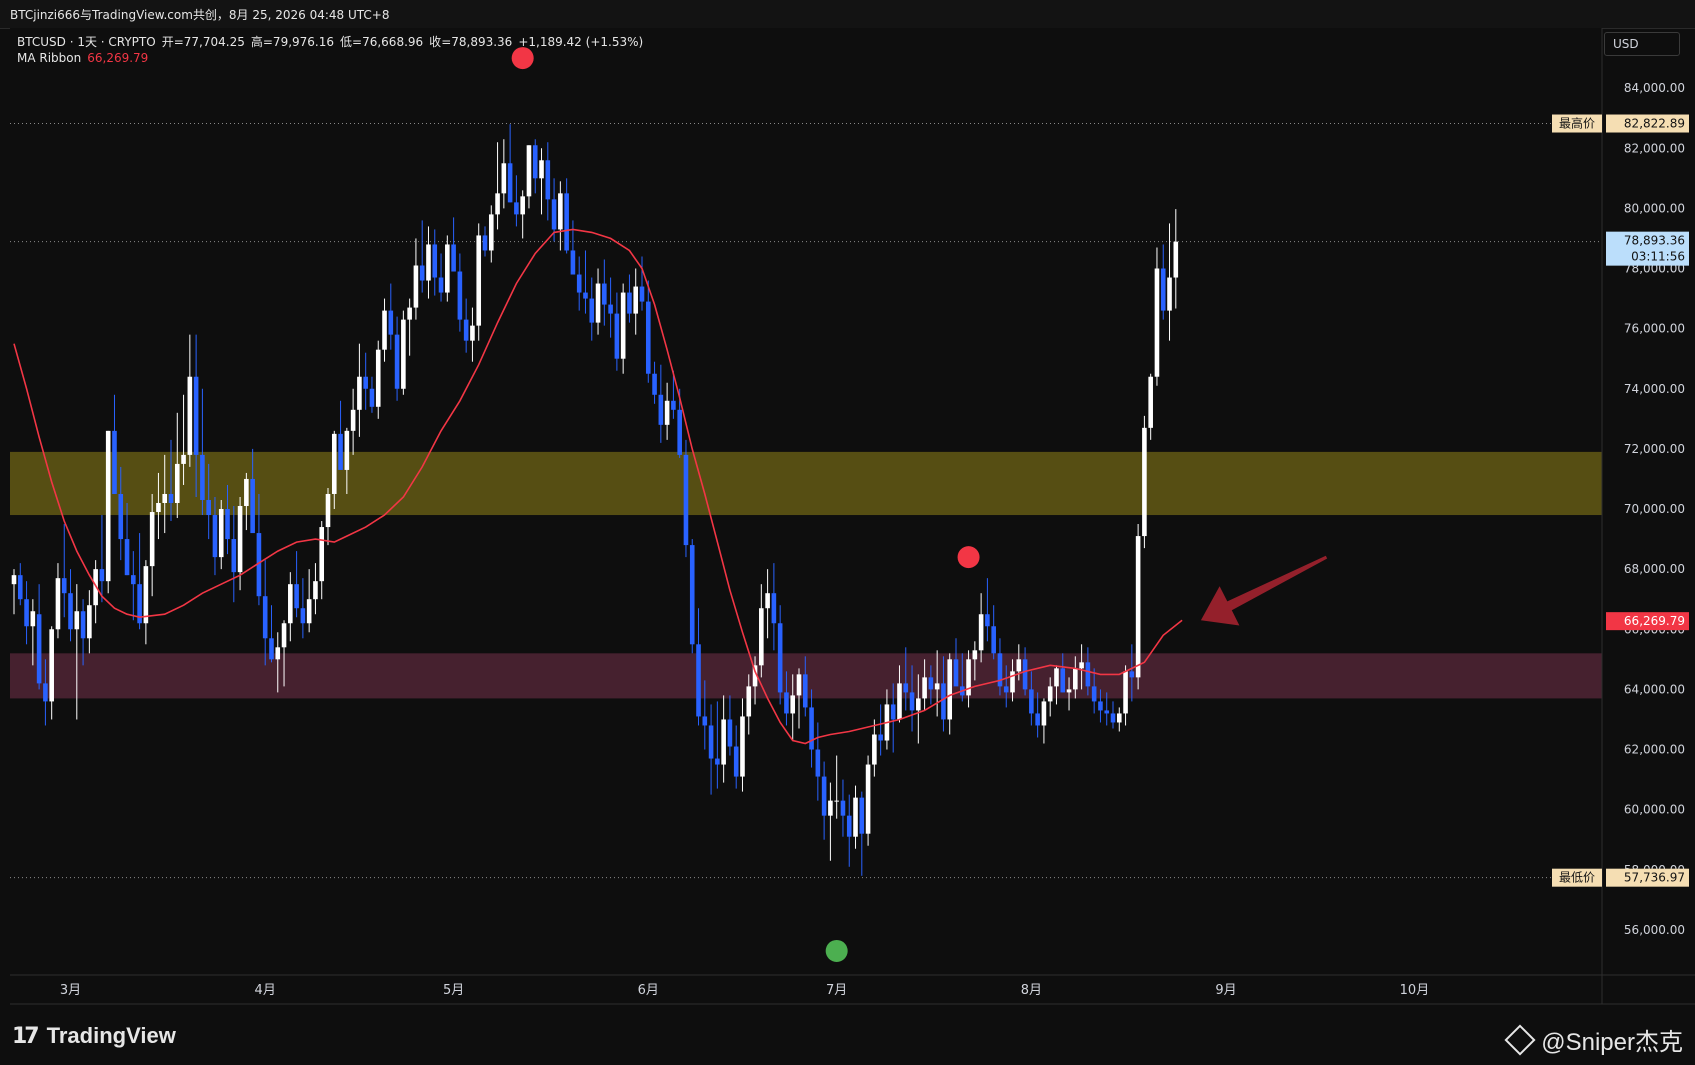 The height and width of the screenshot is (1065, 1695). Describe the element at coordinates (806, 483) in the screenshot. I see `resistance-zone` at that location.